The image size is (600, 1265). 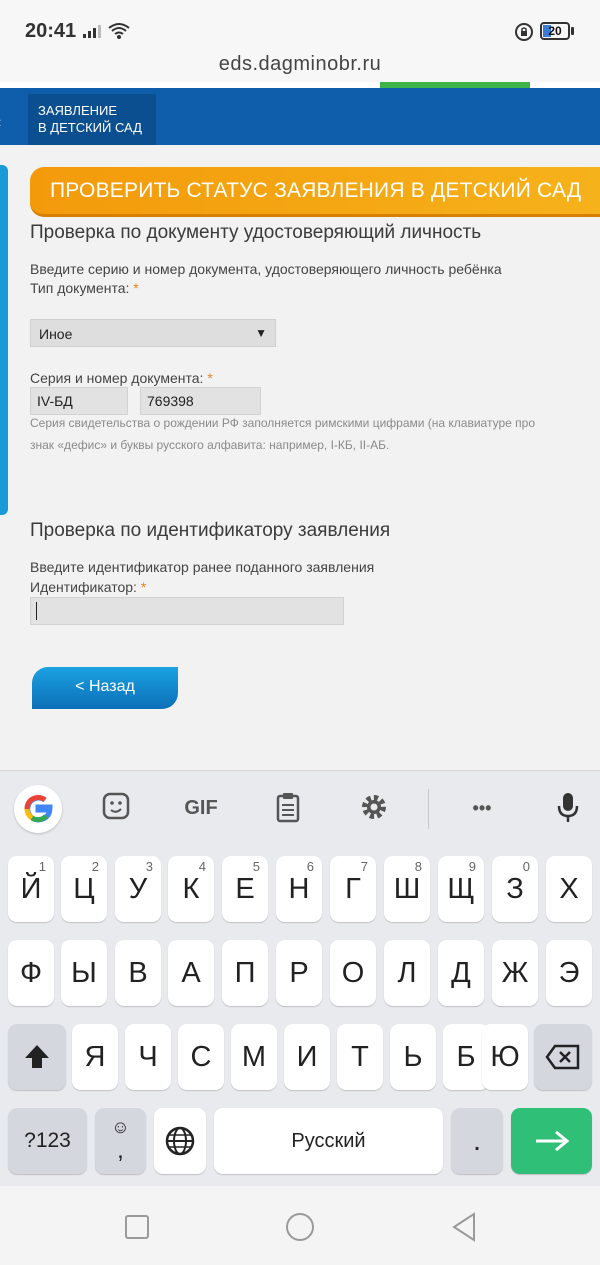 What do you see at coordinates (360, 1057) in the screenshot?
I see `key-row3-6: Т` at bounding box center [360, 1057].